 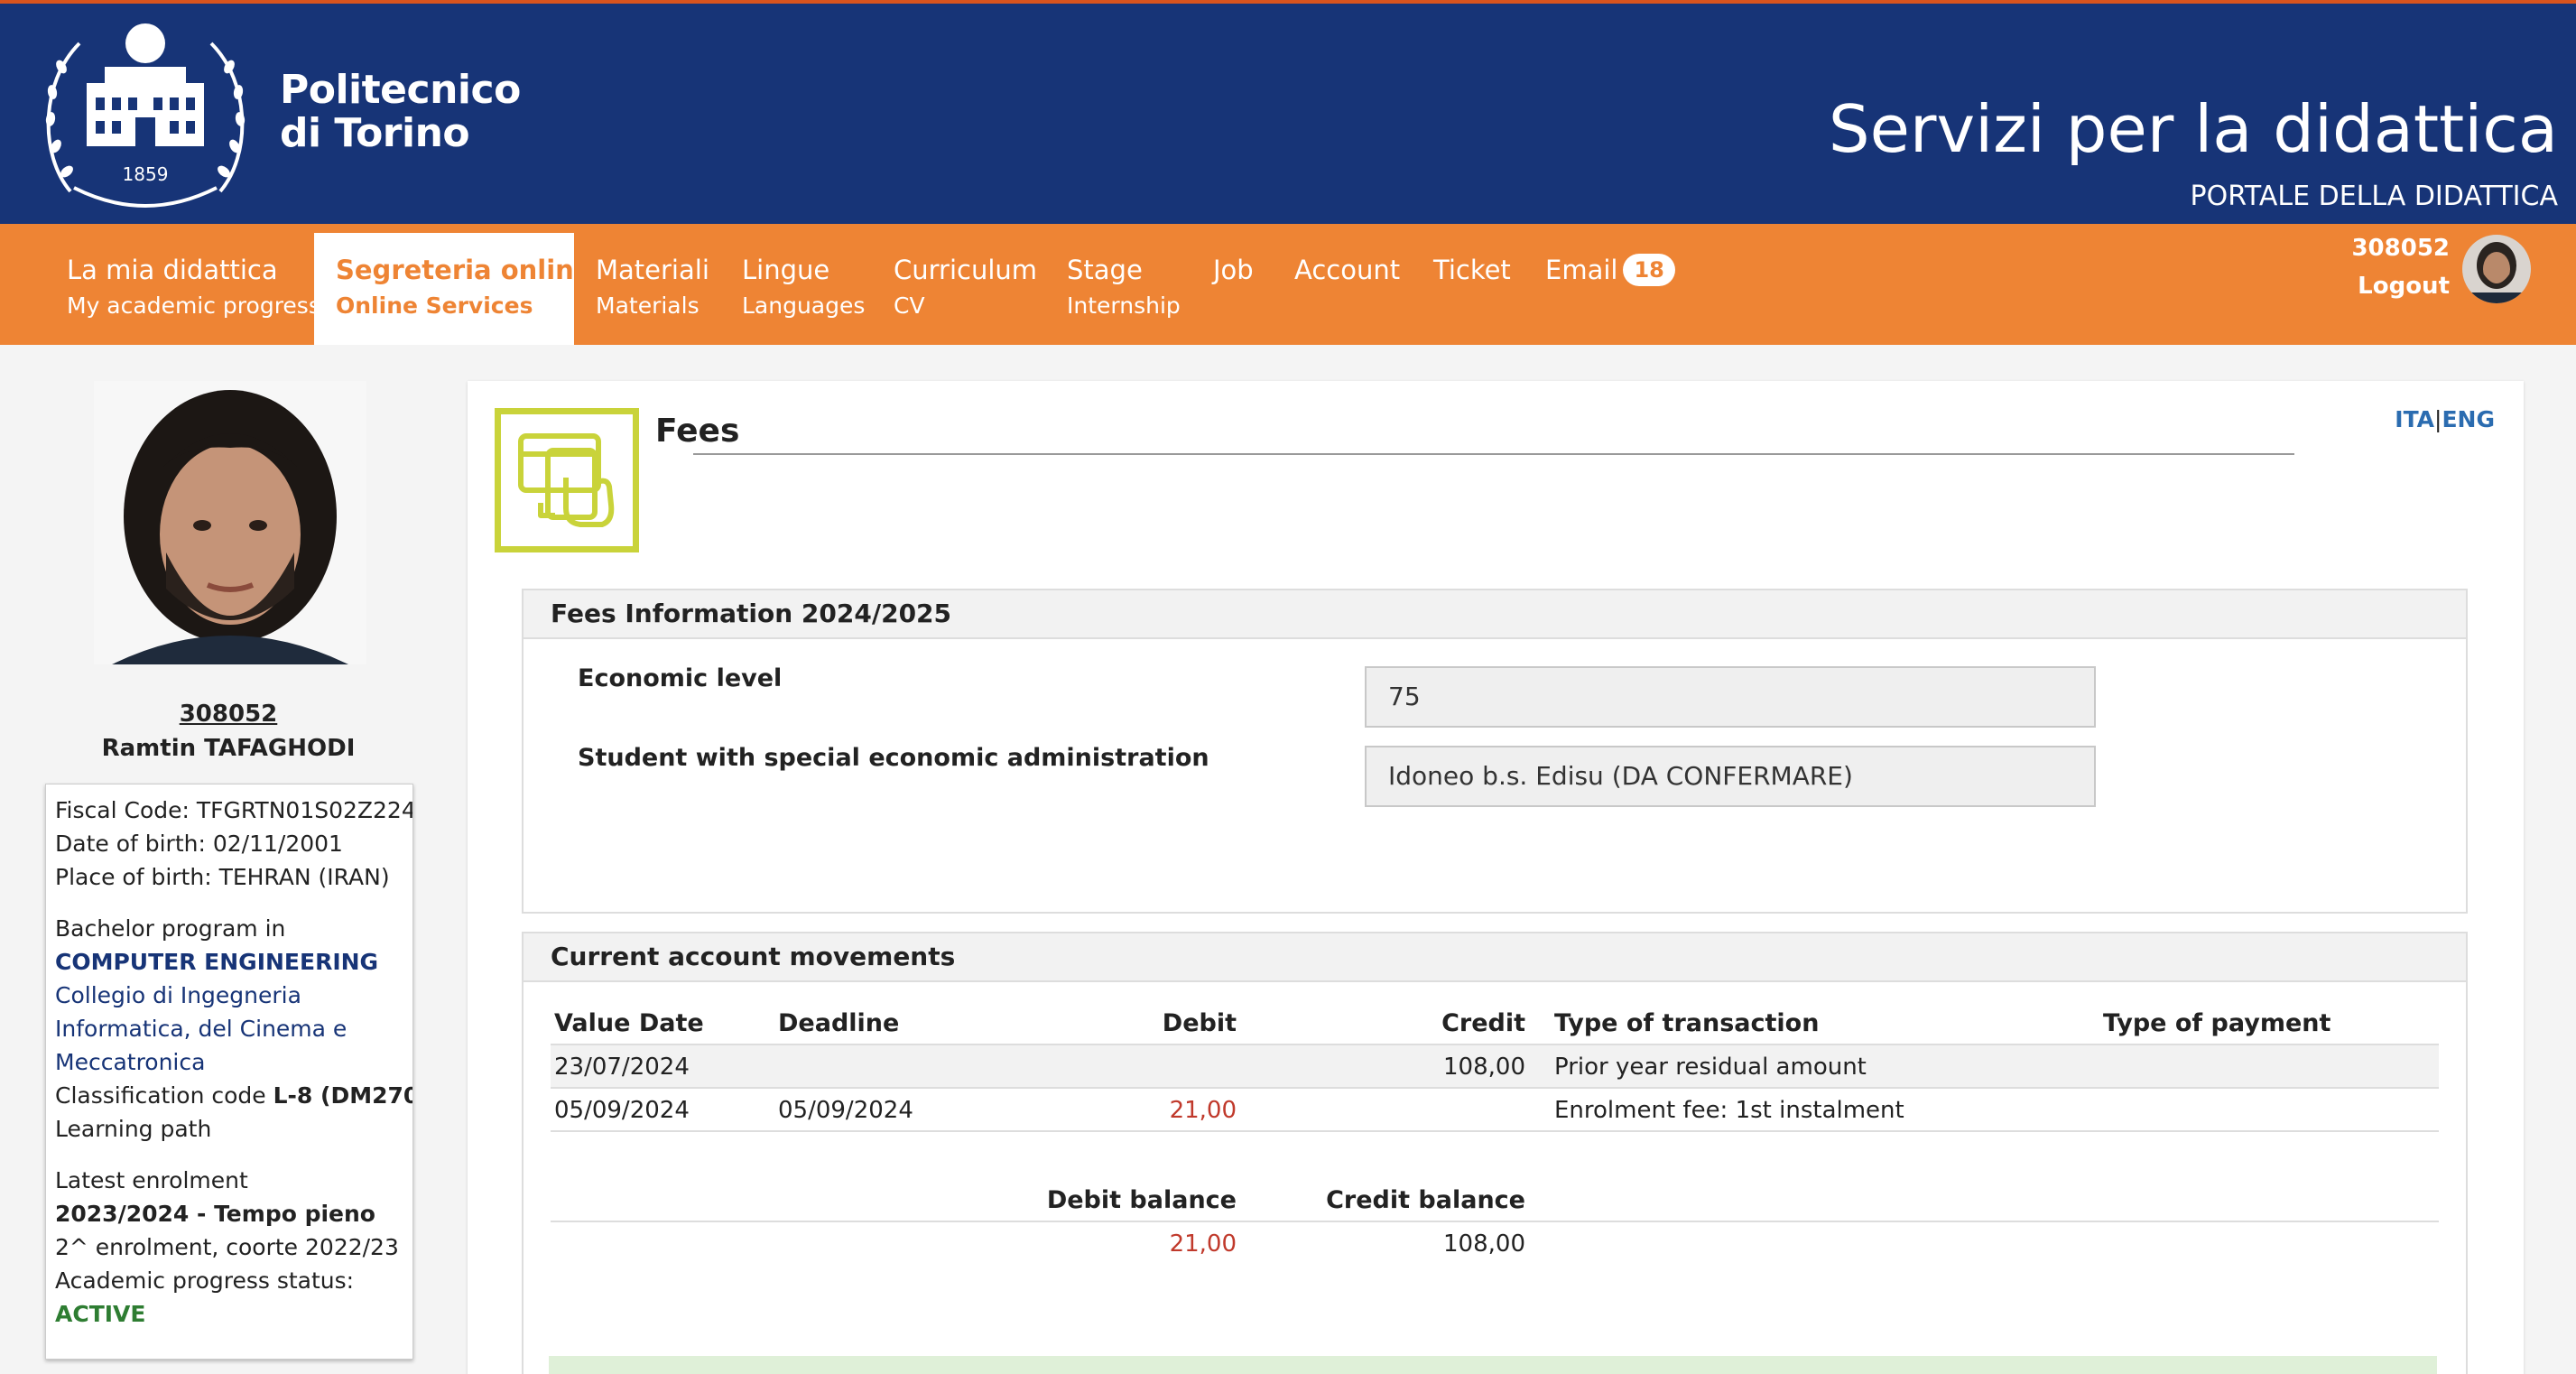 I want to click on lang-ita-link: ITA, so click(x=2414, y=419).